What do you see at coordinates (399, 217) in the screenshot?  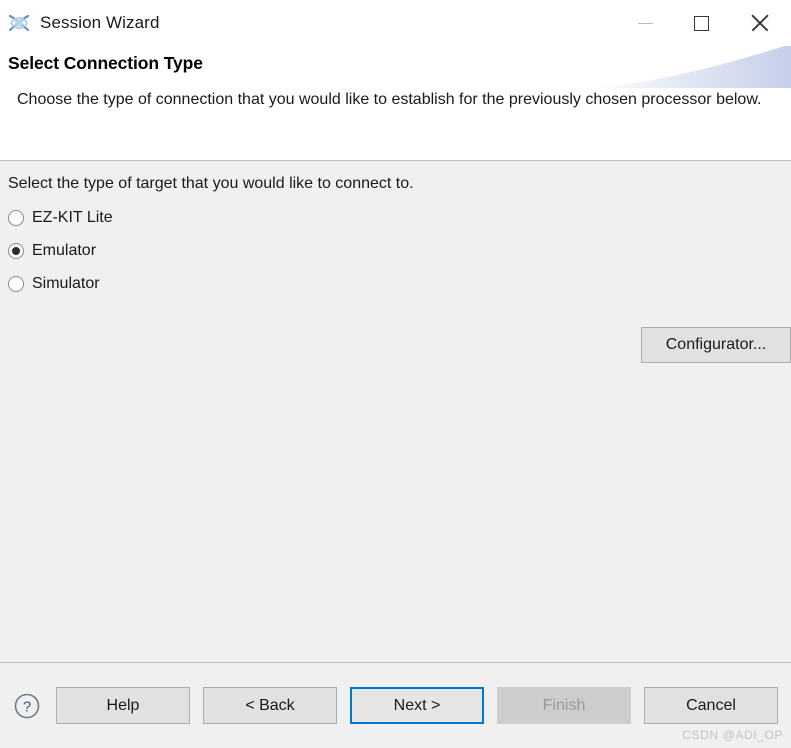 I see `radio-option-ez-kit-lite: EZ-KIT Lite` at bounding box center [399, 217].